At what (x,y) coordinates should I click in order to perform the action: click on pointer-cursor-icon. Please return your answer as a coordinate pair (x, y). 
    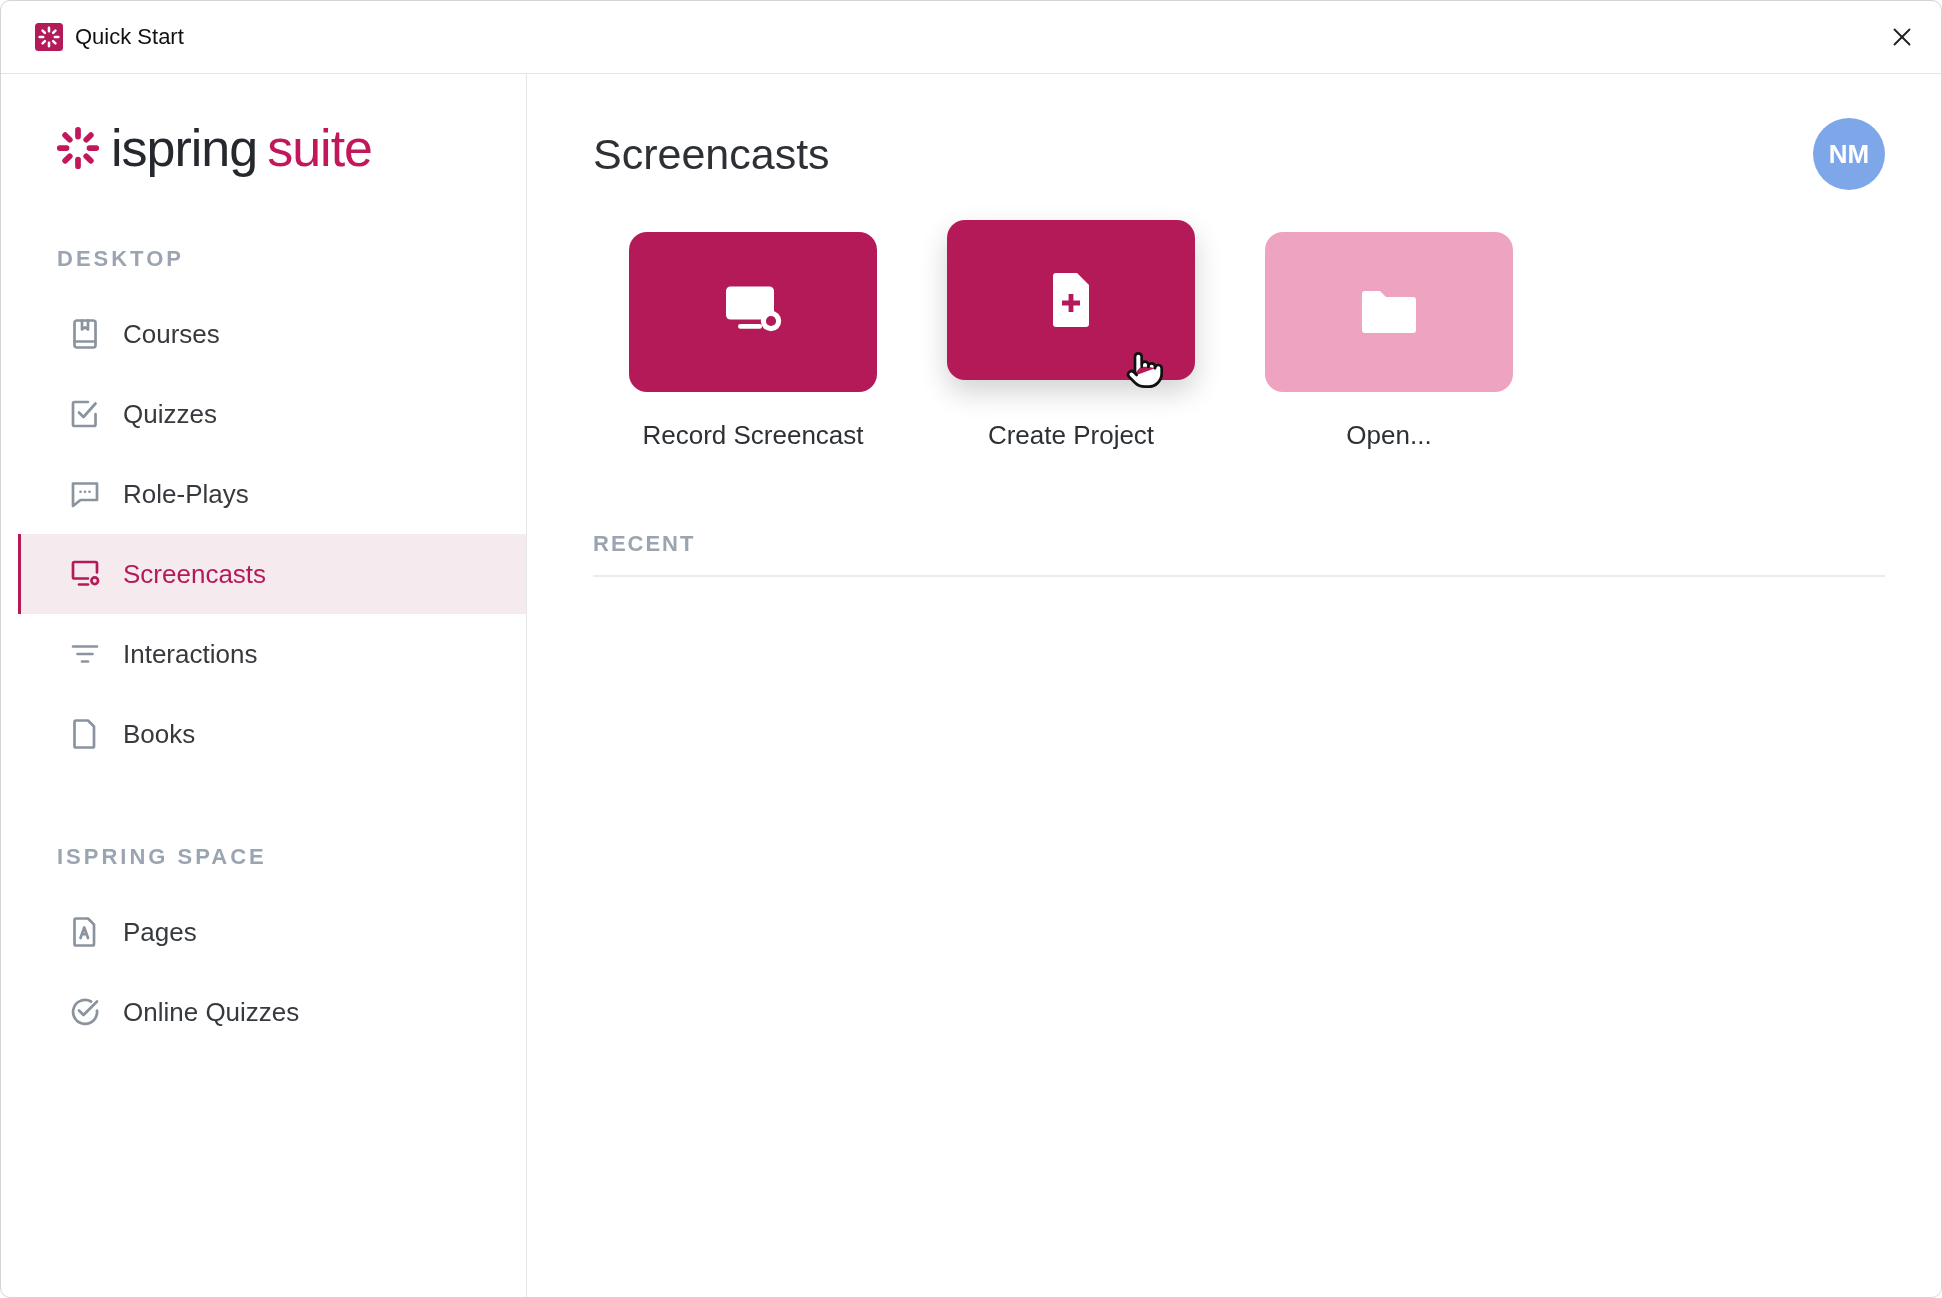
    Looking at the image, I should click on (1145, 370).